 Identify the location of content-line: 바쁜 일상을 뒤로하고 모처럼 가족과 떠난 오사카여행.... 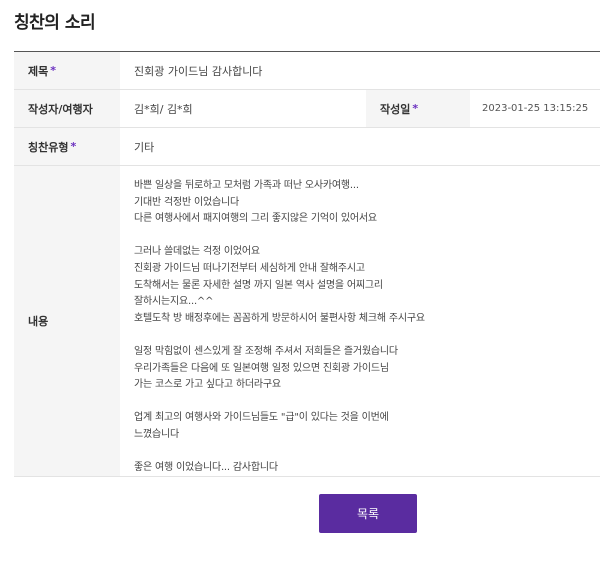
(246, 185).